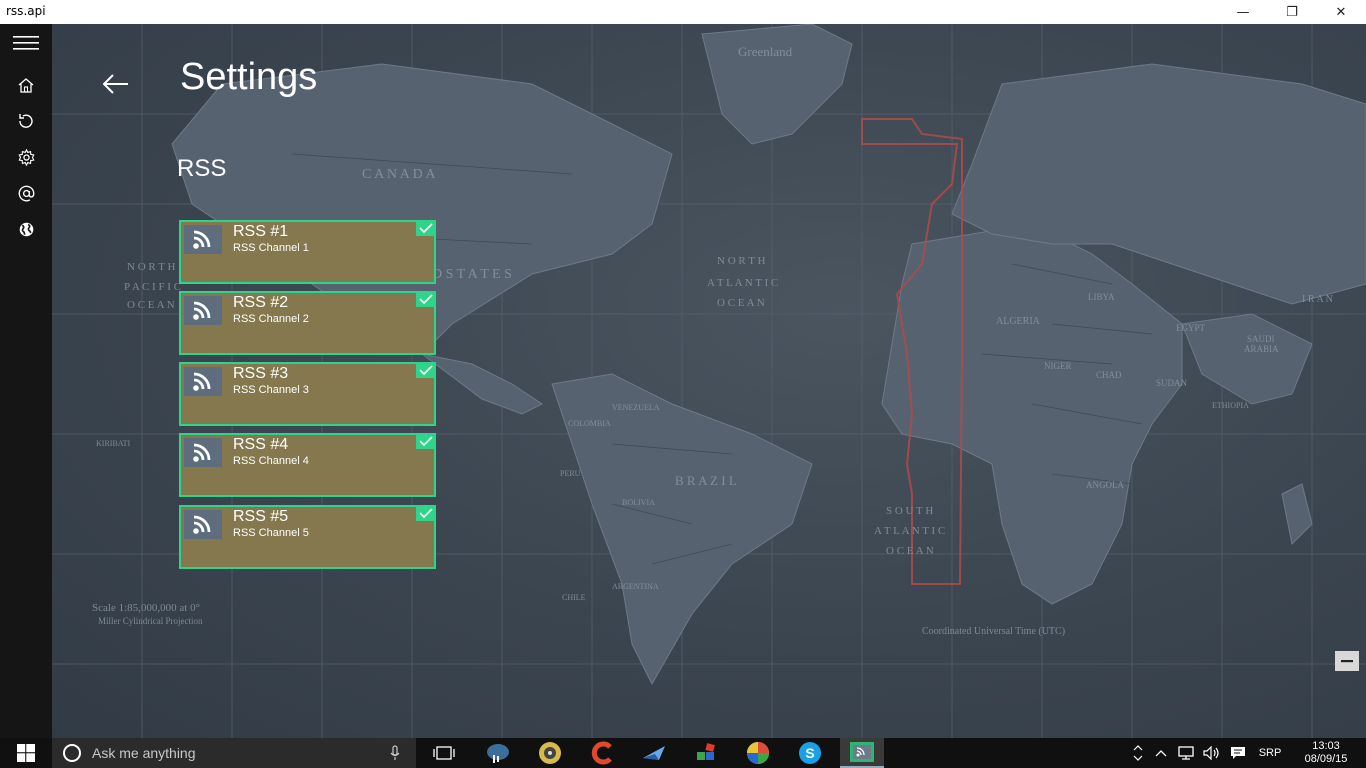 The width and height of the screenshot is (1366, 768). Describe the element at coordinates (271, 248) in the screenshot. I see `feed-channel: RSS Channel 1` at that location.